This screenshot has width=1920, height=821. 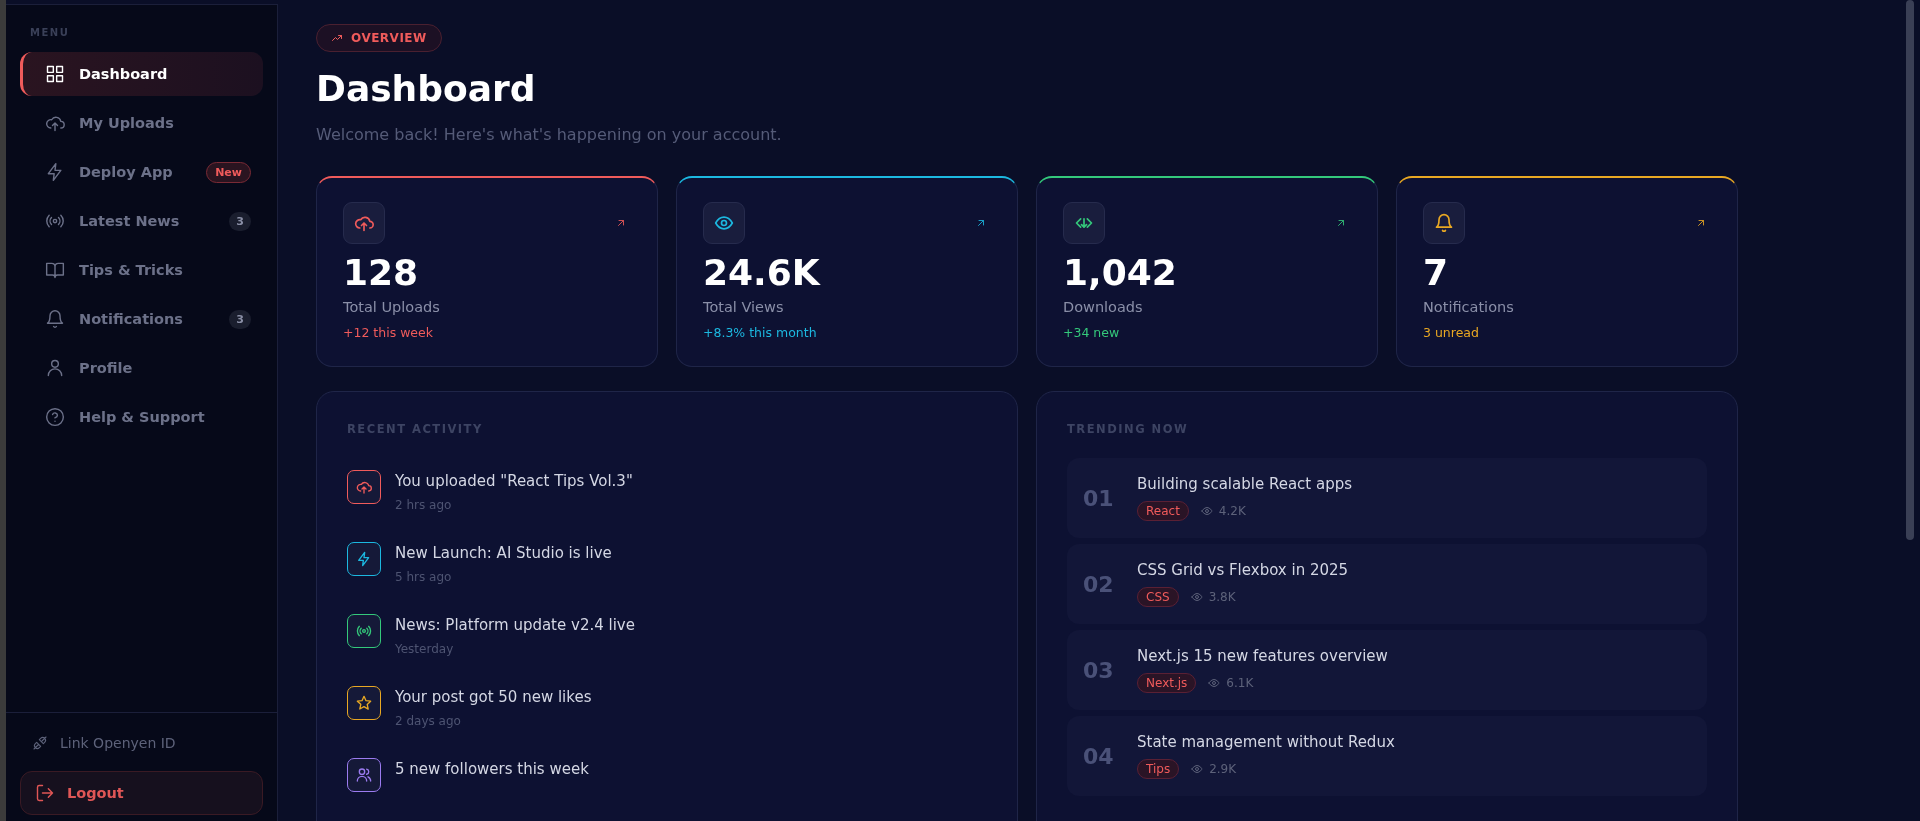 I want to click on activity-time: 2 days ago, so click(x=428, y=721).